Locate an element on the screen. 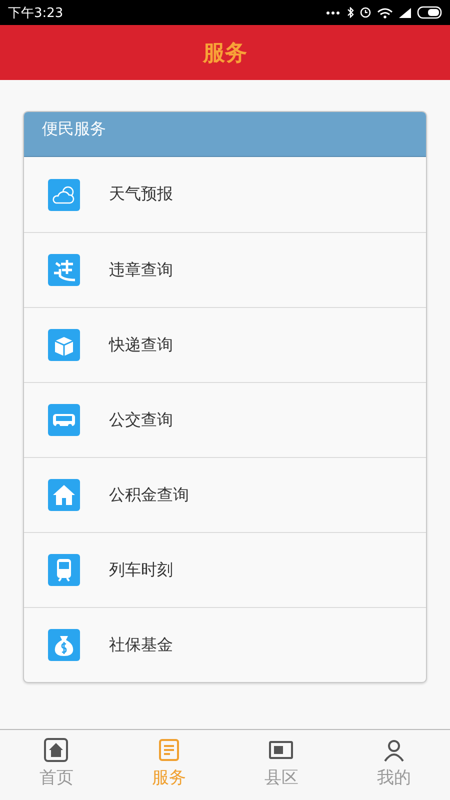  service-item: 天气预报 is located at coordinates (225, 194).